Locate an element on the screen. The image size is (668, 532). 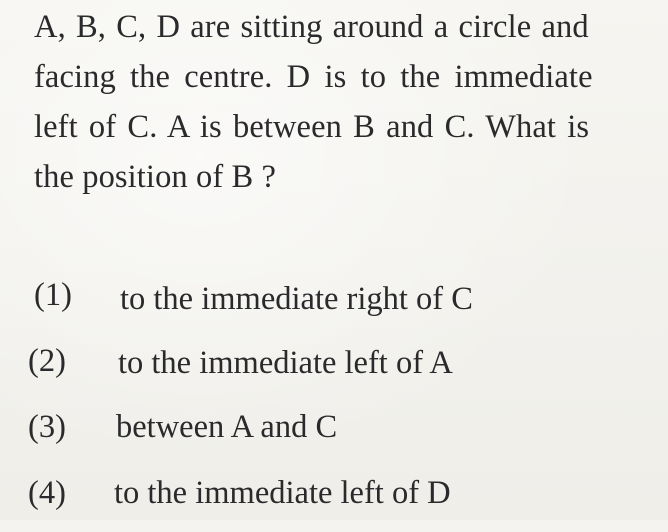
question-line: the position of B ? is located at coordinates (155, 177).